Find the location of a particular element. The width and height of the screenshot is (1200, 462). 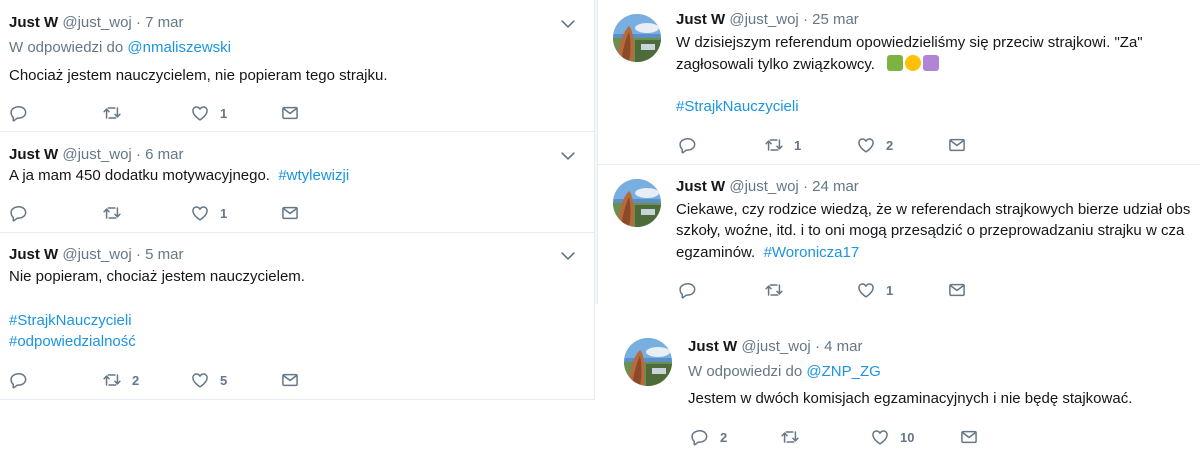

reply-count: 2 is located at coordinates (724, 437).